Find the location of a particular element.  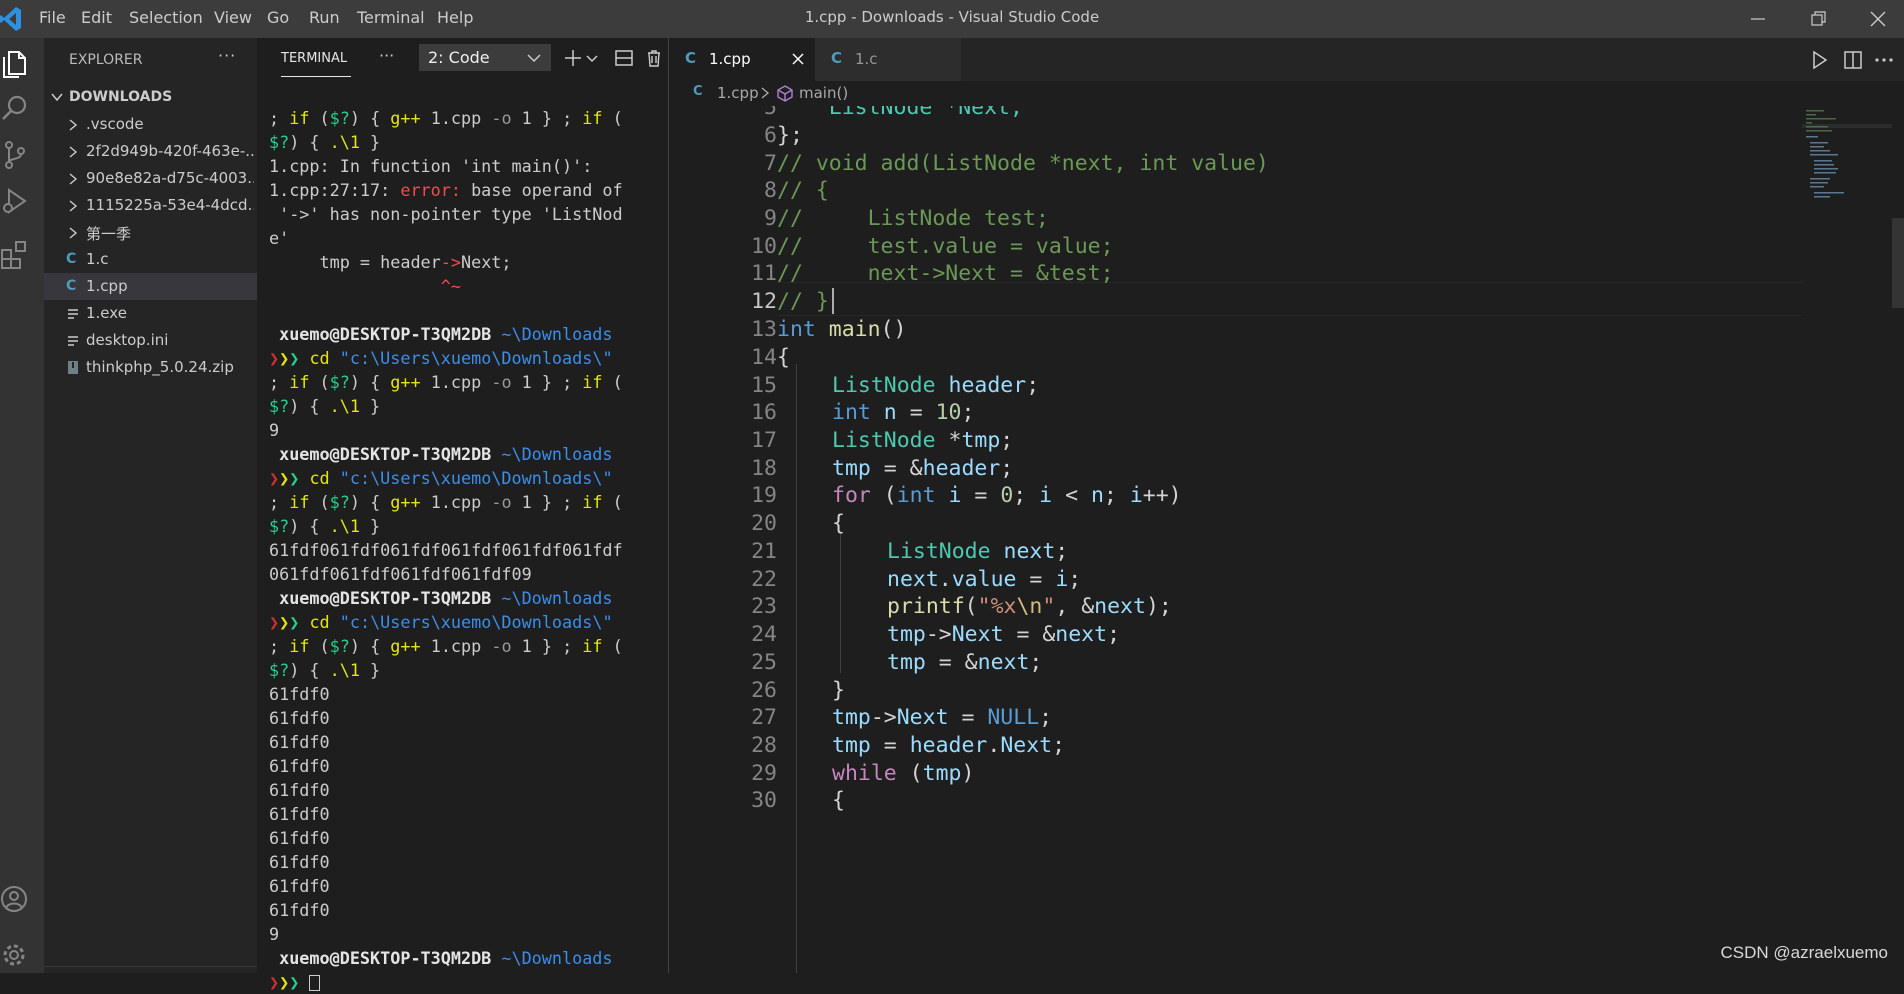

breadcrumb-file: 1.cpp is located at coordinates (738, 93).